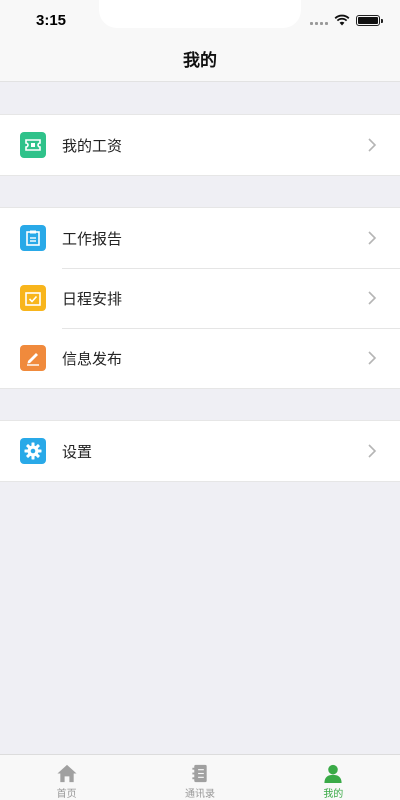 This screenshot has width=400, height=800. I want to click on status-bar: 3:15, so click(200, 18).